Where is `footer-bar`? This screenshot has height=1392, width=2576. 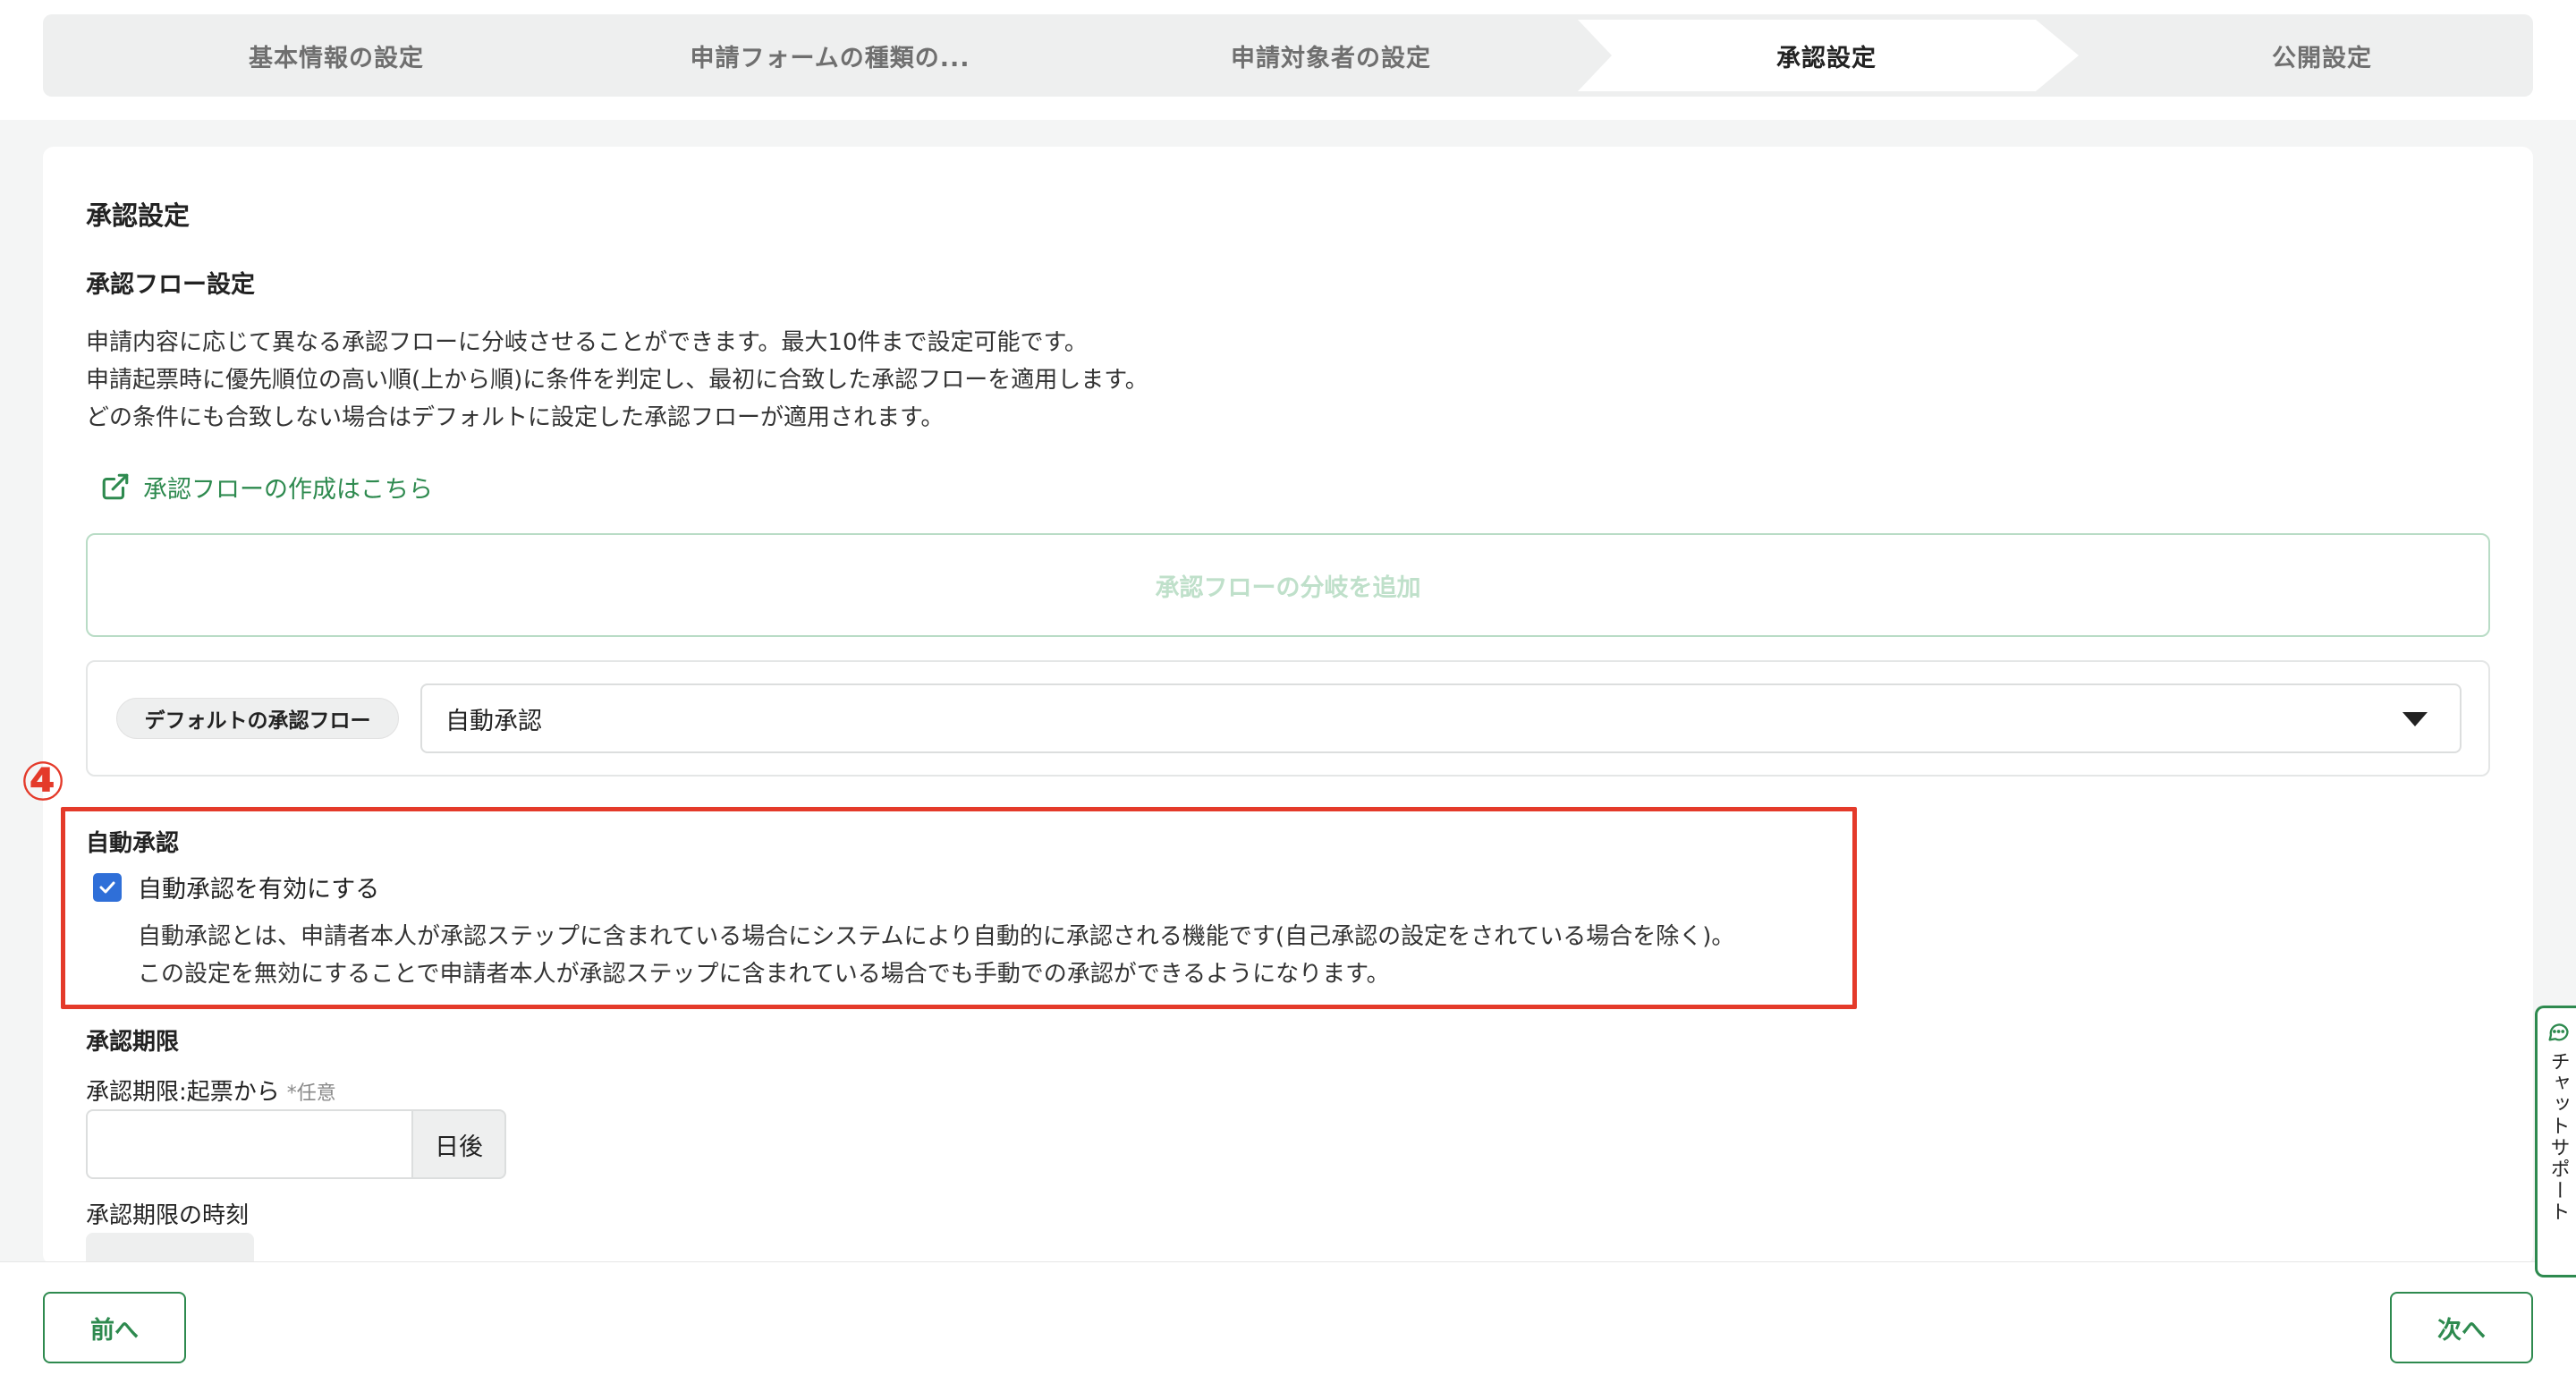
footer-bar is located at coordinates (1288, 1326).